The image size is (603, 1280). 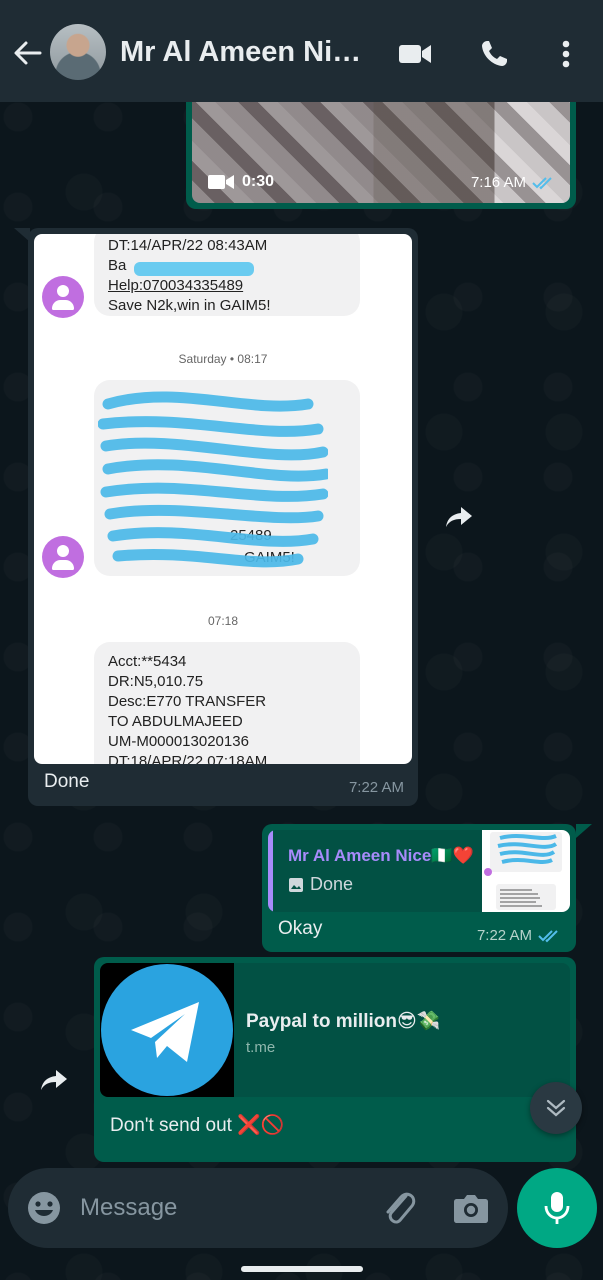 I want to click on outgoing-bubble-tail, so click(x=584, y=831).